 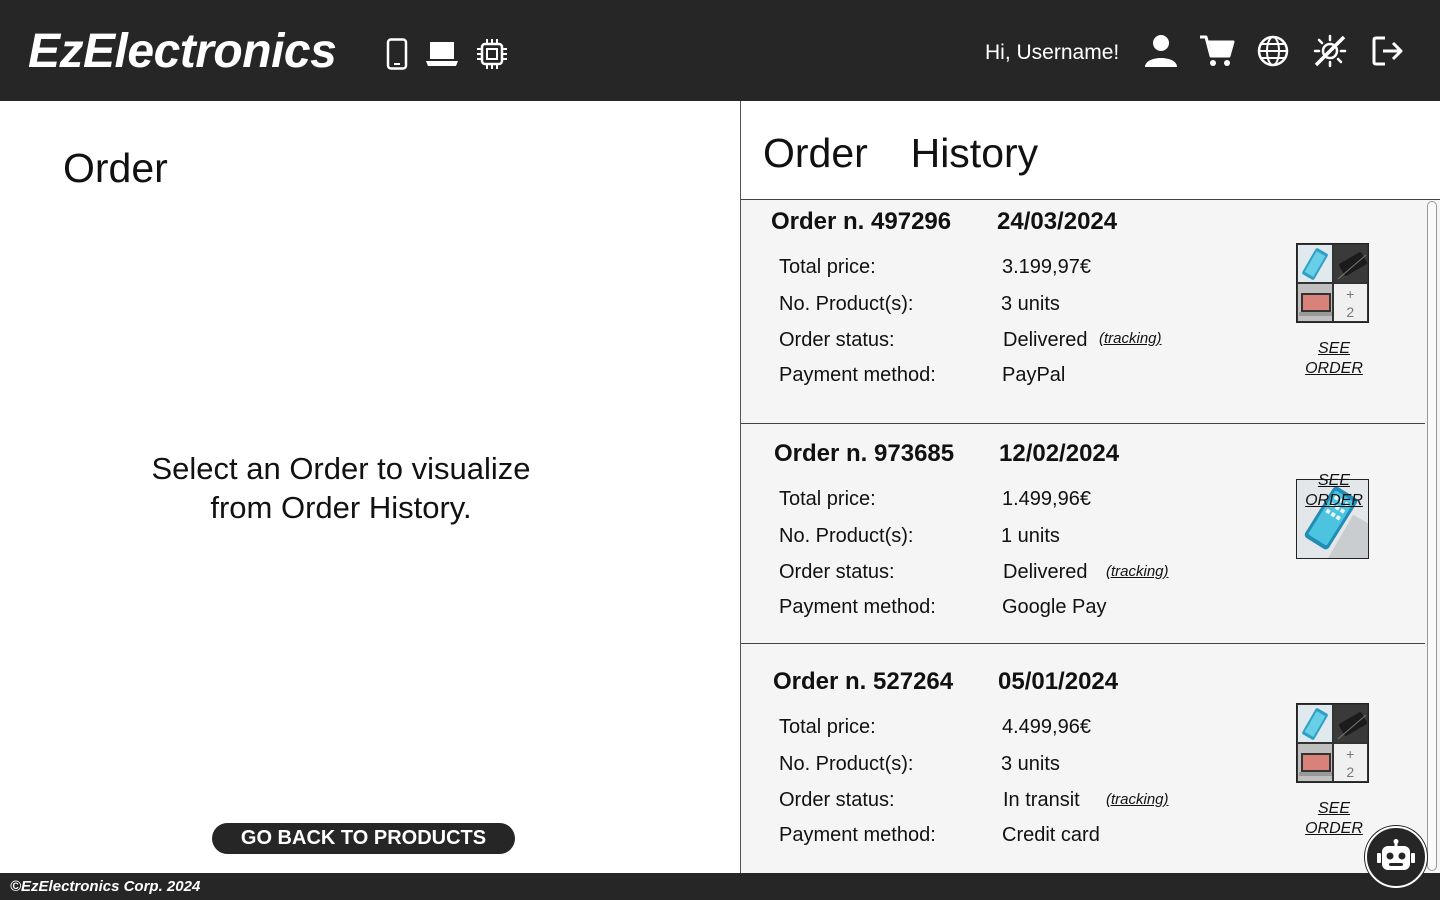 I want to click on history-header: Order History, so click(x=1090, y=150).